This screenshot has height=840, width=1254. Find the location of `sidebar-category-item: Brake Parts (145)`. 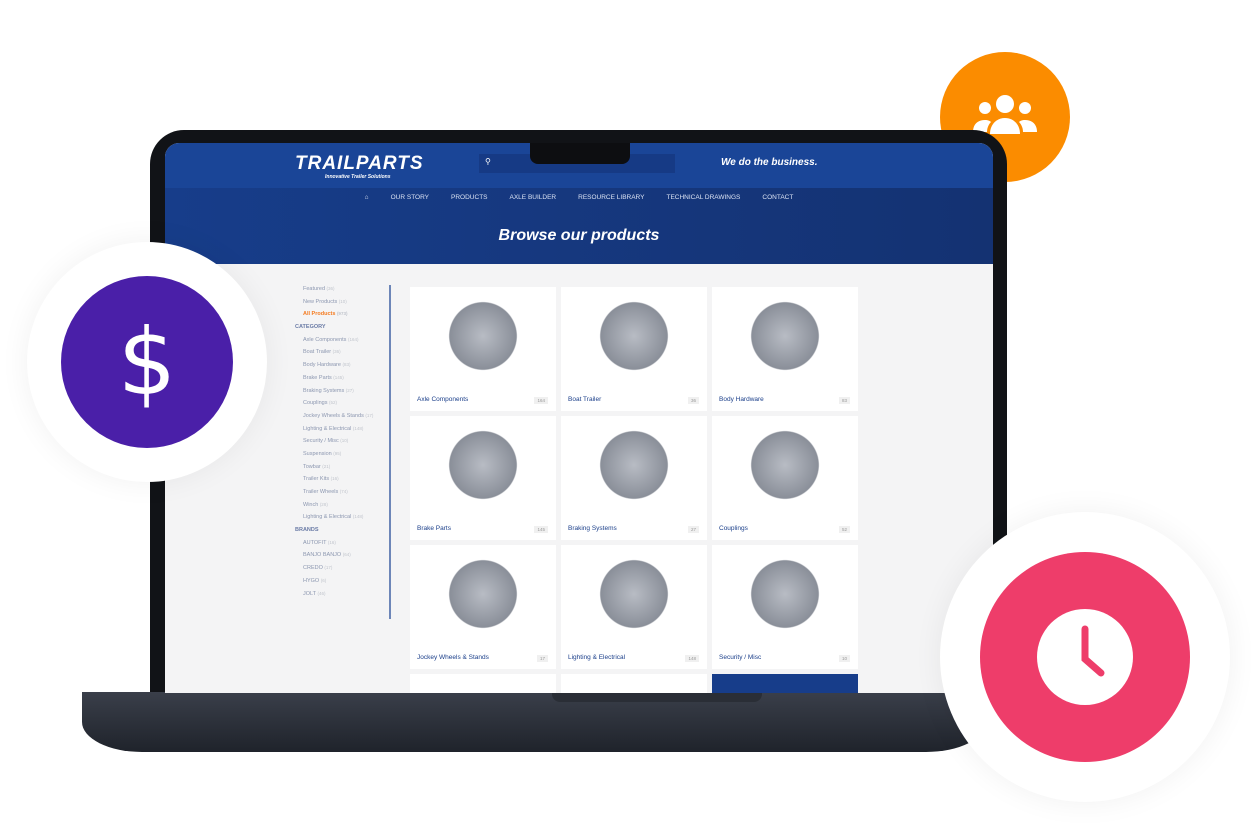

sidebar-category-item: Brake Parts (145) is located at coordinates (342, 381).